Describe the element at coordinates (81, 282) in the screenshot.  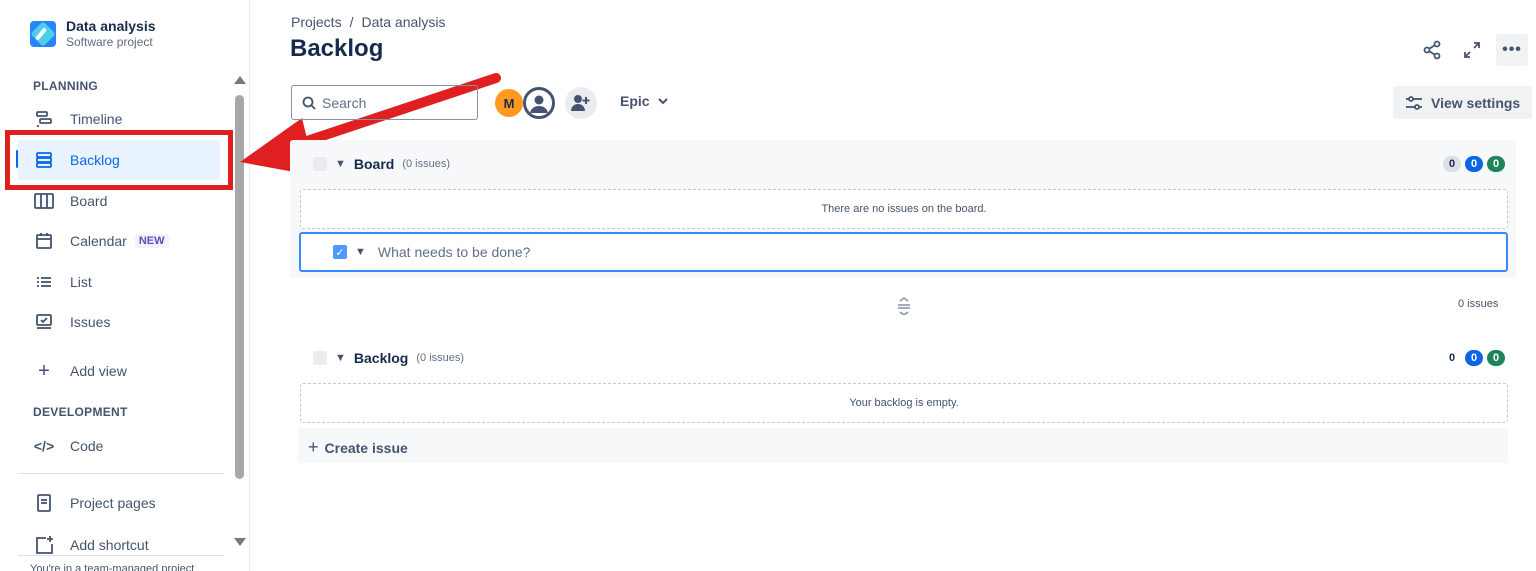
I see `sidebar-item-label: List` at that location.